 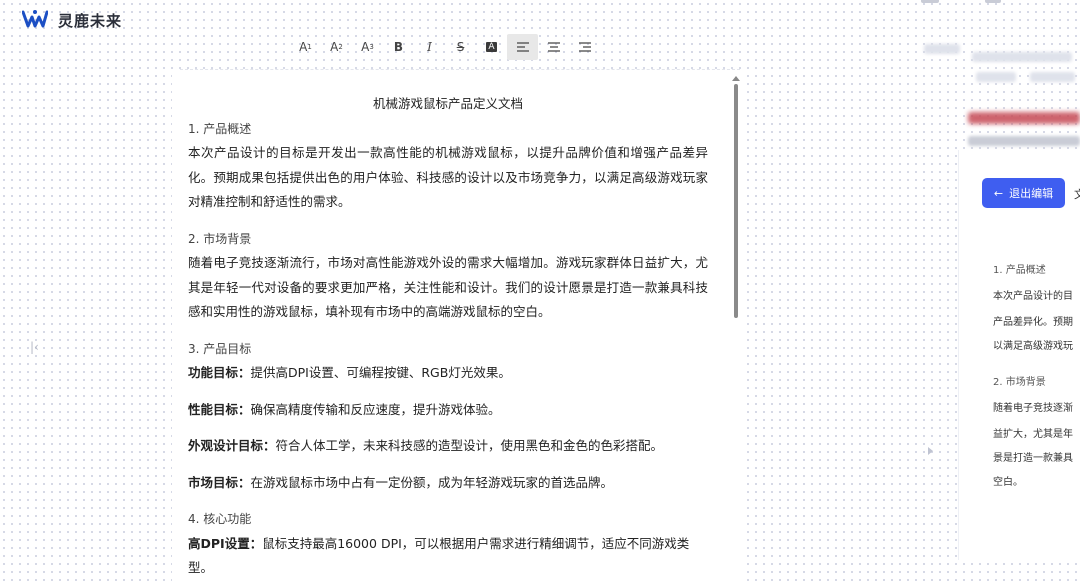 What do you see at coordinates (1033, 296) in the screenshot?
I see `preview-line: 本次产品设计的目` at bounding box center [1033, 296].